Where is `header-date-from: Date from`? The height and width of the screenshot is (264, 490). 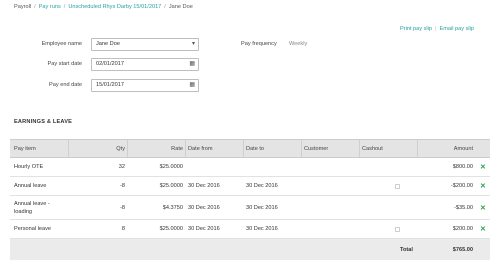 header-date-from: Date from is located at coordinates (200, 148).